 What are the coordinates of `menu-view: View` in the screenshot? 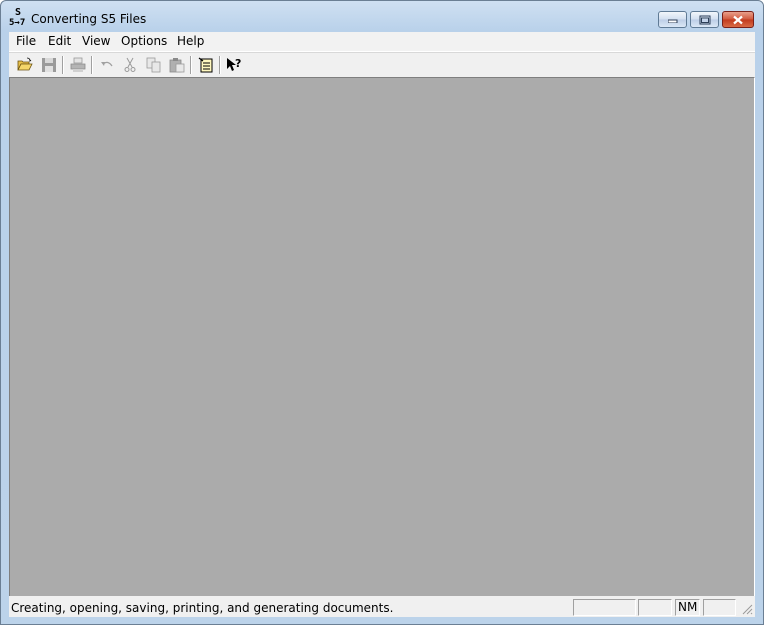 It's located at (96, 41).